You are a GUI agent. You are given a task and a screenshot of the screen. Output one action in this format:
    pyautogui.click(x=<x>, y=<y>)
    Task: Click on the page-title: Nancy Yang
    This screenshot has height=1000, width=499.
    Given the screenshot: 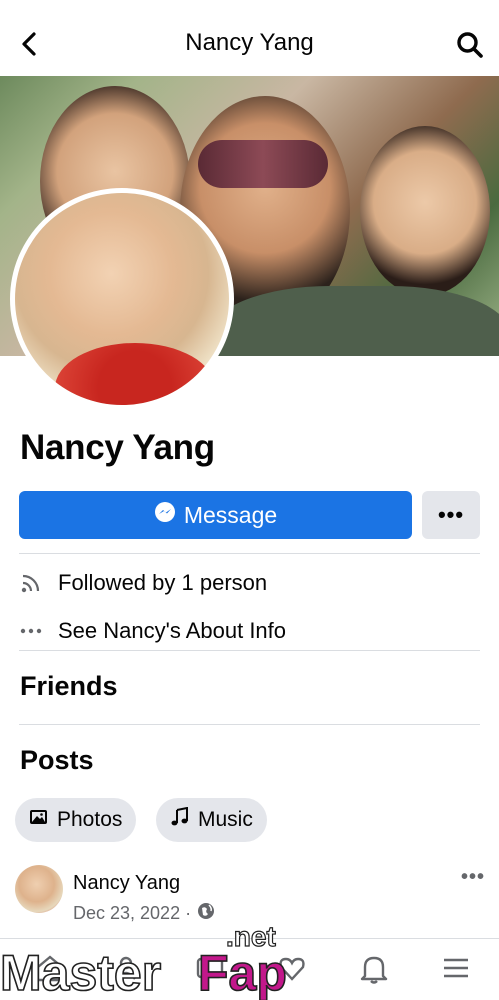 What is the action you would take?
    pyautogui.click(x=249, y=42)
    